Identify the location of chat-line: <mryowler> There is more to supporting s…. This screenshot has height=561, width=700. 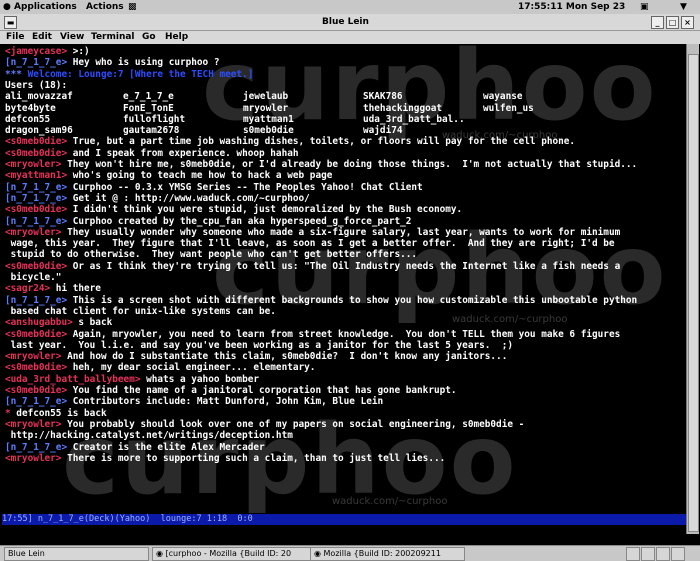
(225, 458).